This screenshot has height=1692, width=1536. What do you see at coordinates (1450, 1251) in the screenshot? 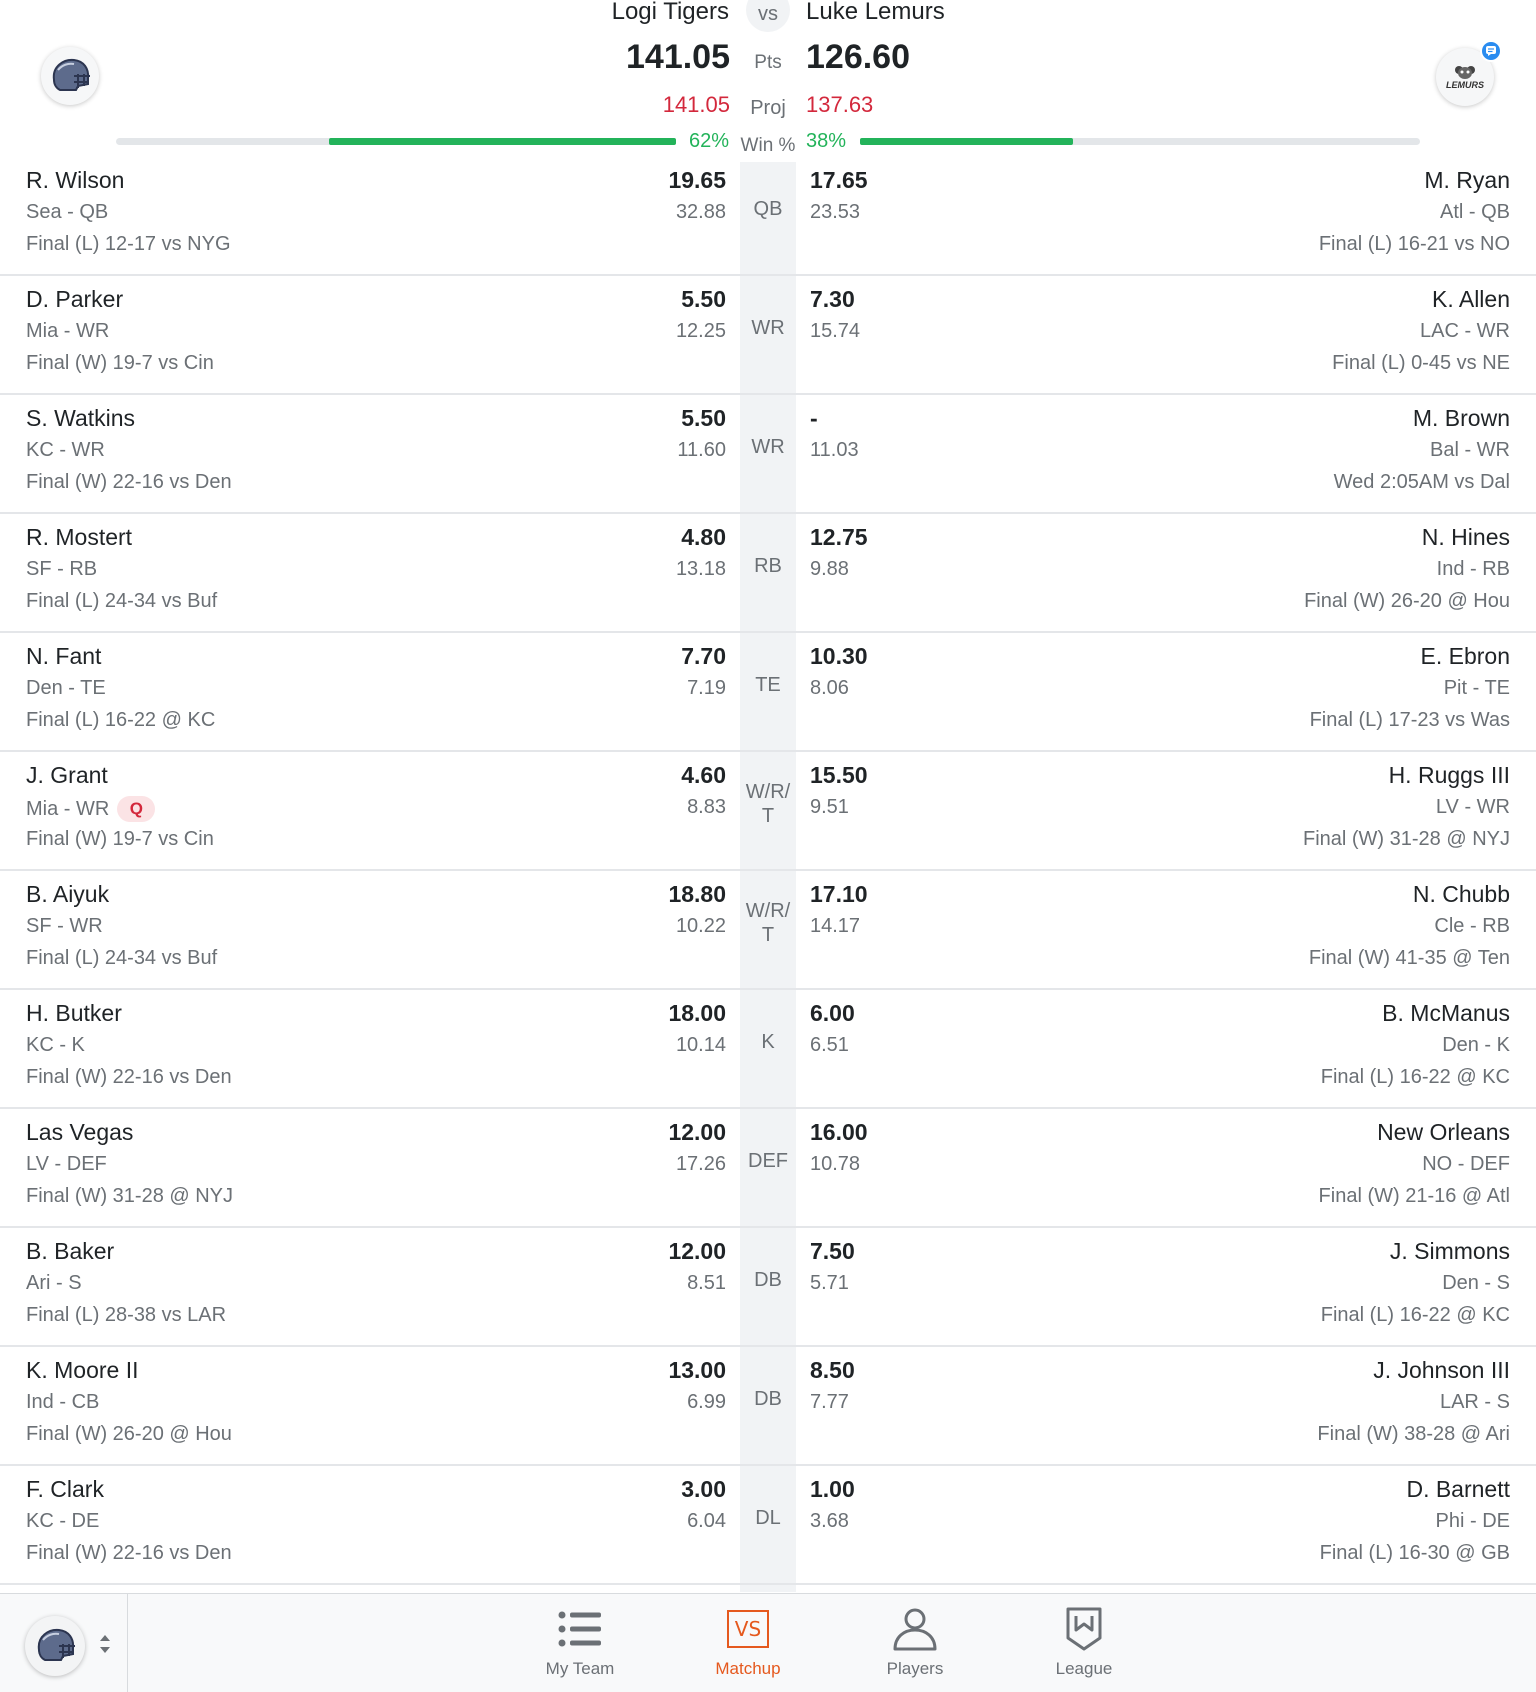
I see `right-player-name: J. Simmons` at bounding box center [1450, 1251].